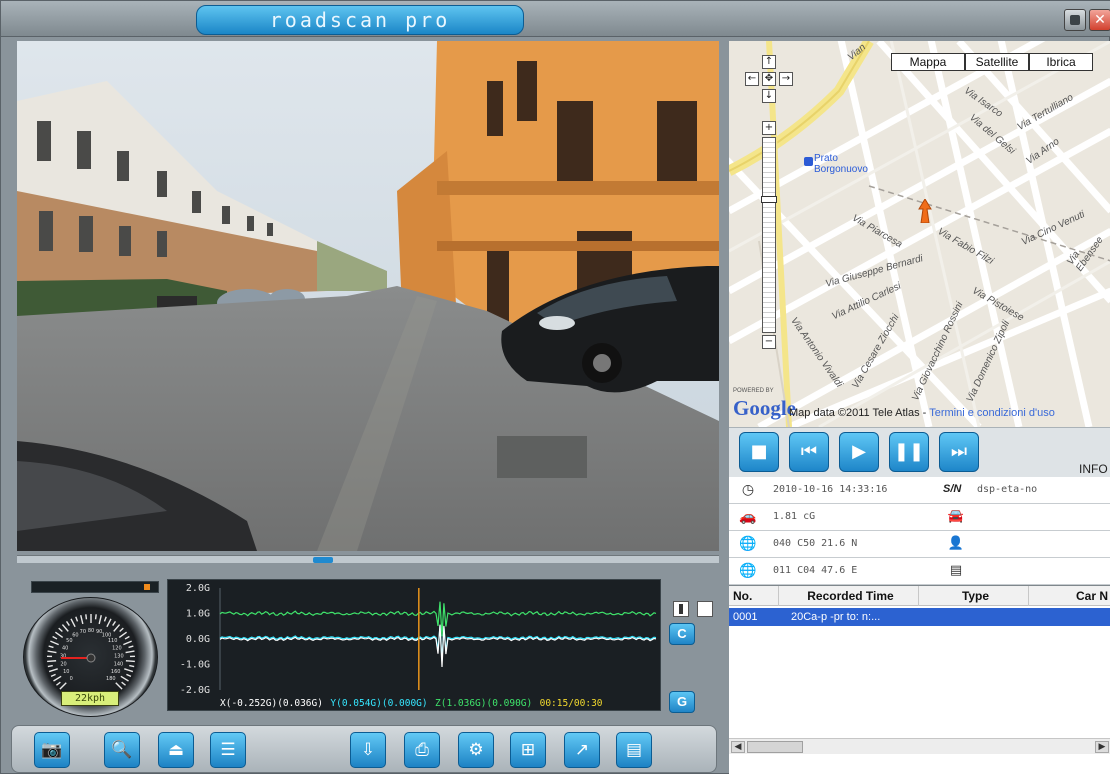 Image resolution: width=1110 pixels, height=774 pixels. I want to click on notes-button: ▤, so click(634, 750).